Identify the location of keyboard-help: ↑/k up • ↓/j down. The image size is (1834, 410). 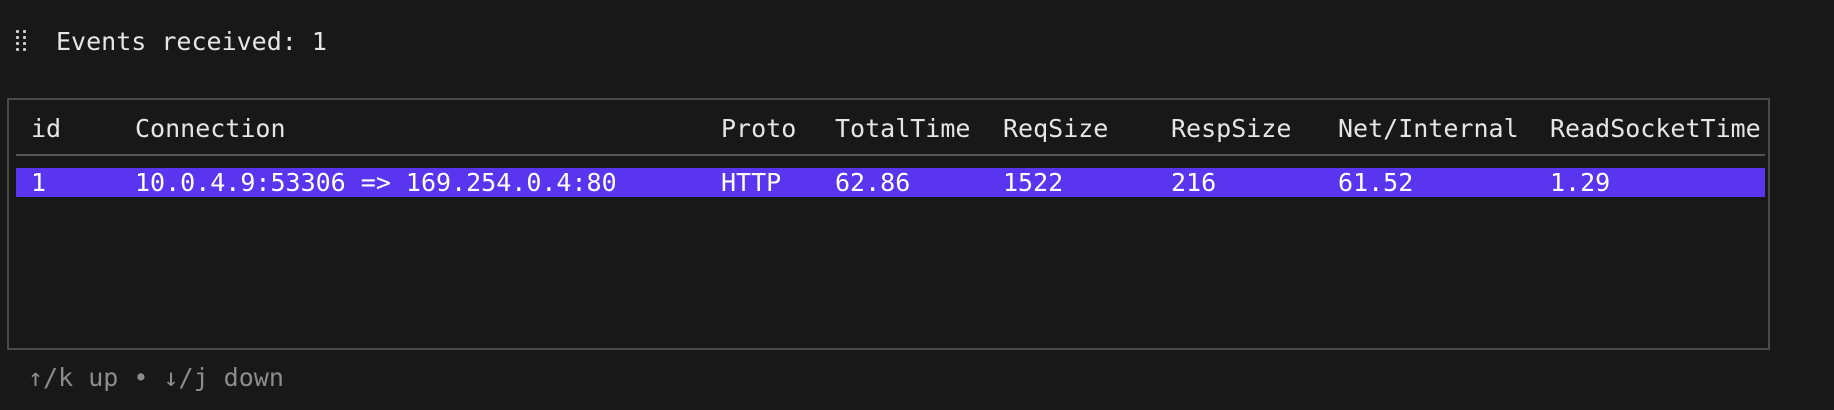
(156, 377).